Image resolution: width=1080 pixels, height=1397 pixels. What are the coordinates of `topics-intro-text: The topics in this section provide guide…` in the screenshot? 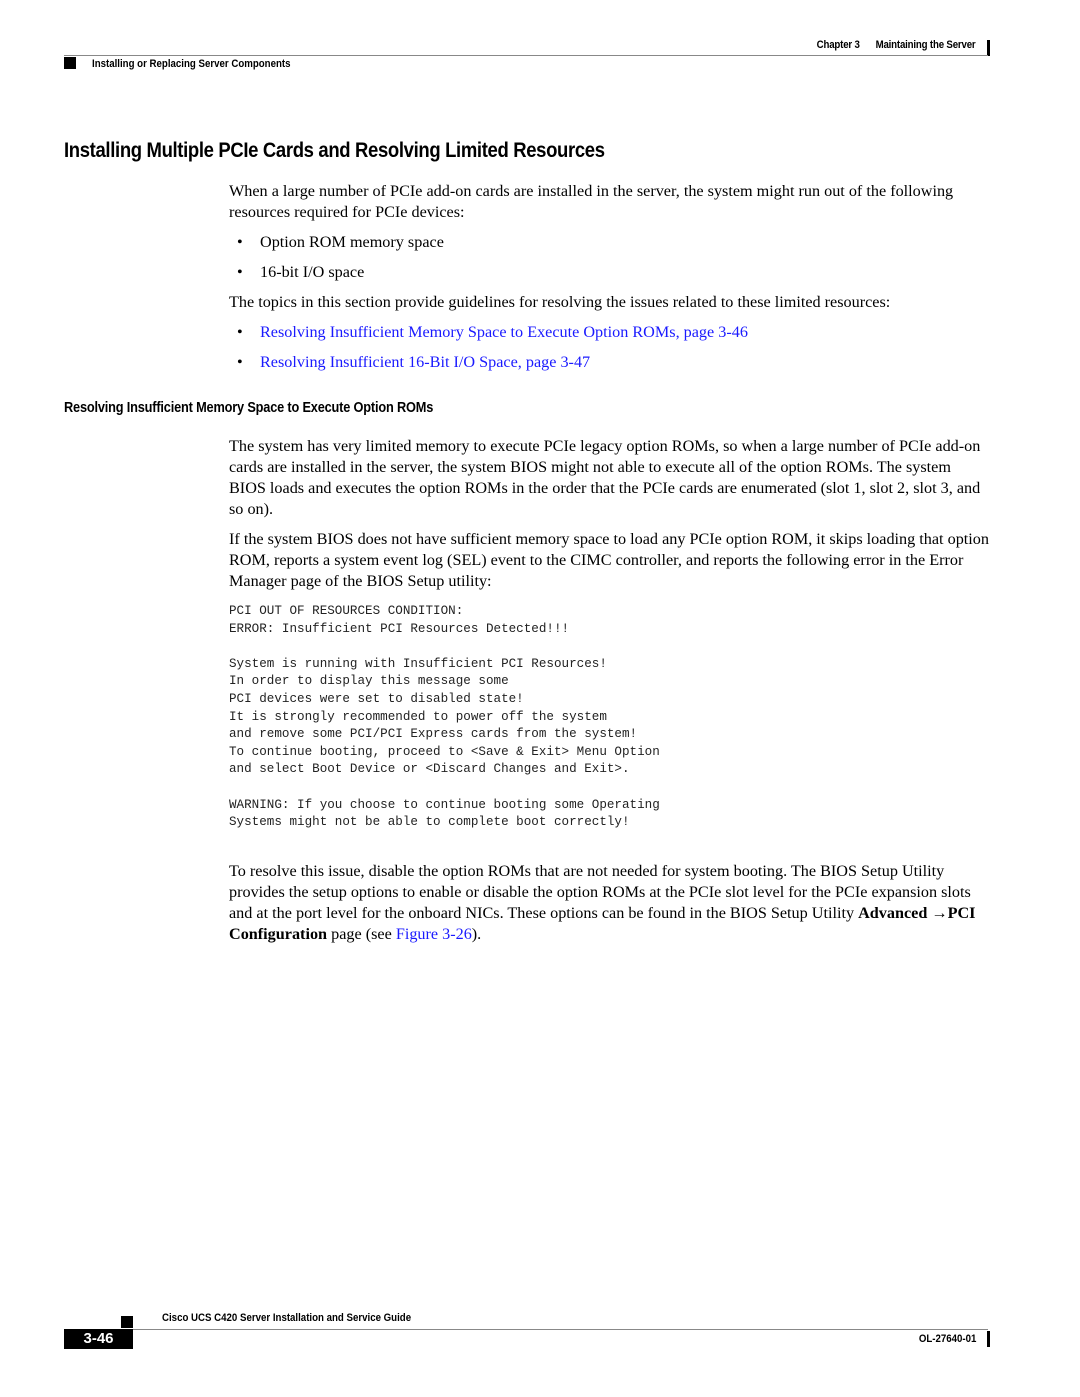 It's located at (560, 302).